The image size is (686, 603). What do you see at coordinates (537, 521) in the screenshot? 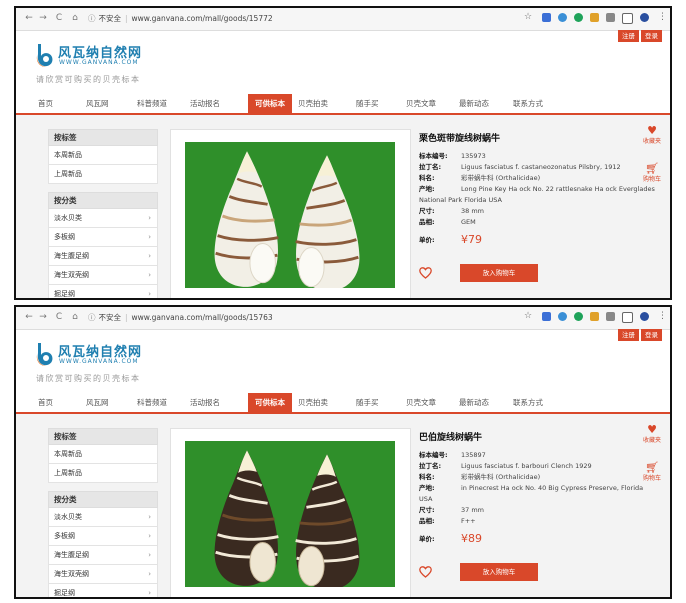
I see `detail-row: 品相: F++` at bounding box center [537, 521].